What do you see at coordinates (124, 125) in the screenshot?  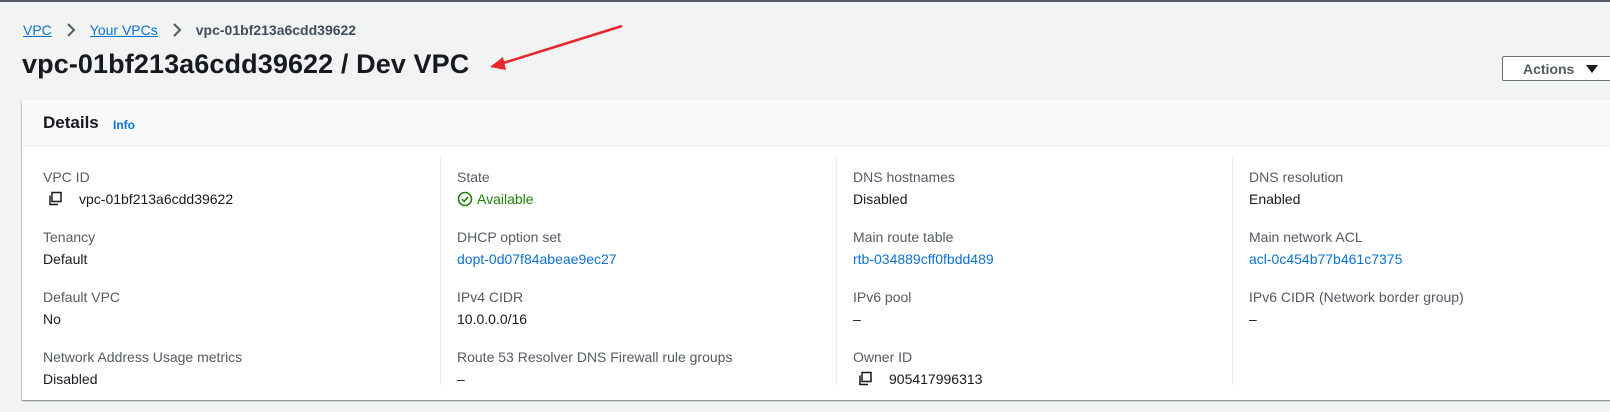 I see `info-link: Info` at bounding box center [124, 125].